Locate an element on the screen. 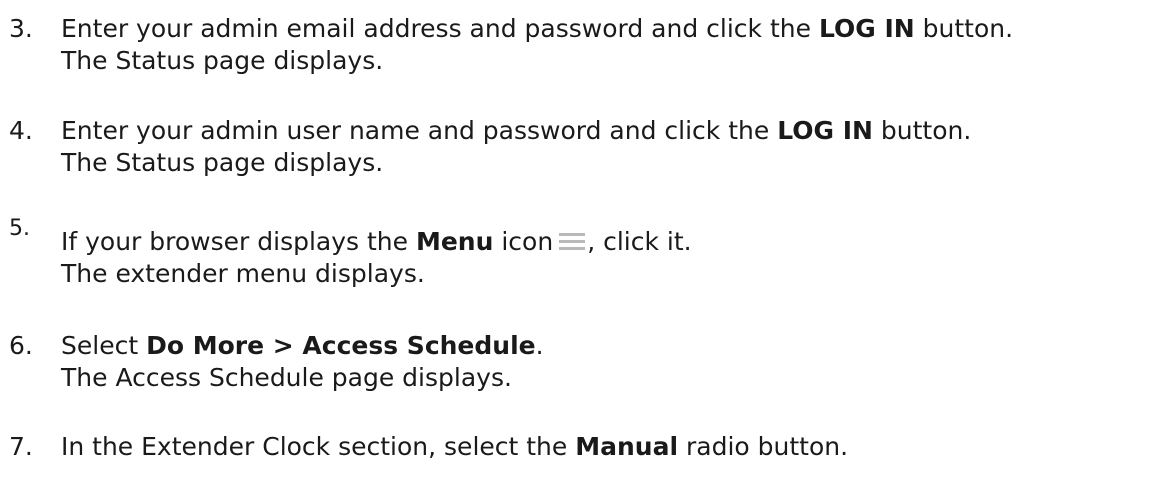  step-number: 3. is located at coordinates (21, 28).